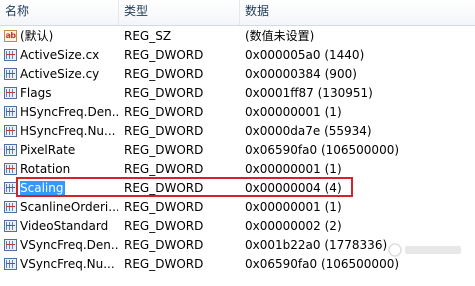 The image size is (475, 286). What do you see at coordinates (237, 74) in the screenshot?
I see `registry-row: ActiveSize.cy REG_DWORD 0x00000384 (900)` at bounding box center [237, 74].